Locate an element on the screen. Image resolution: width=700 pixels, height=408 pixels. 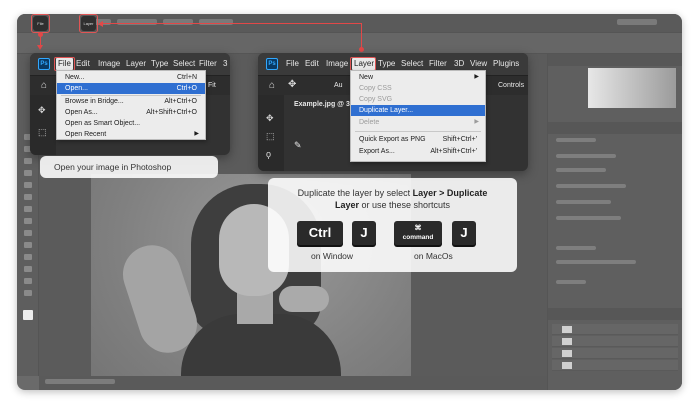
lasso-tool-icon: ϙ is located at coordinates (268, 154).